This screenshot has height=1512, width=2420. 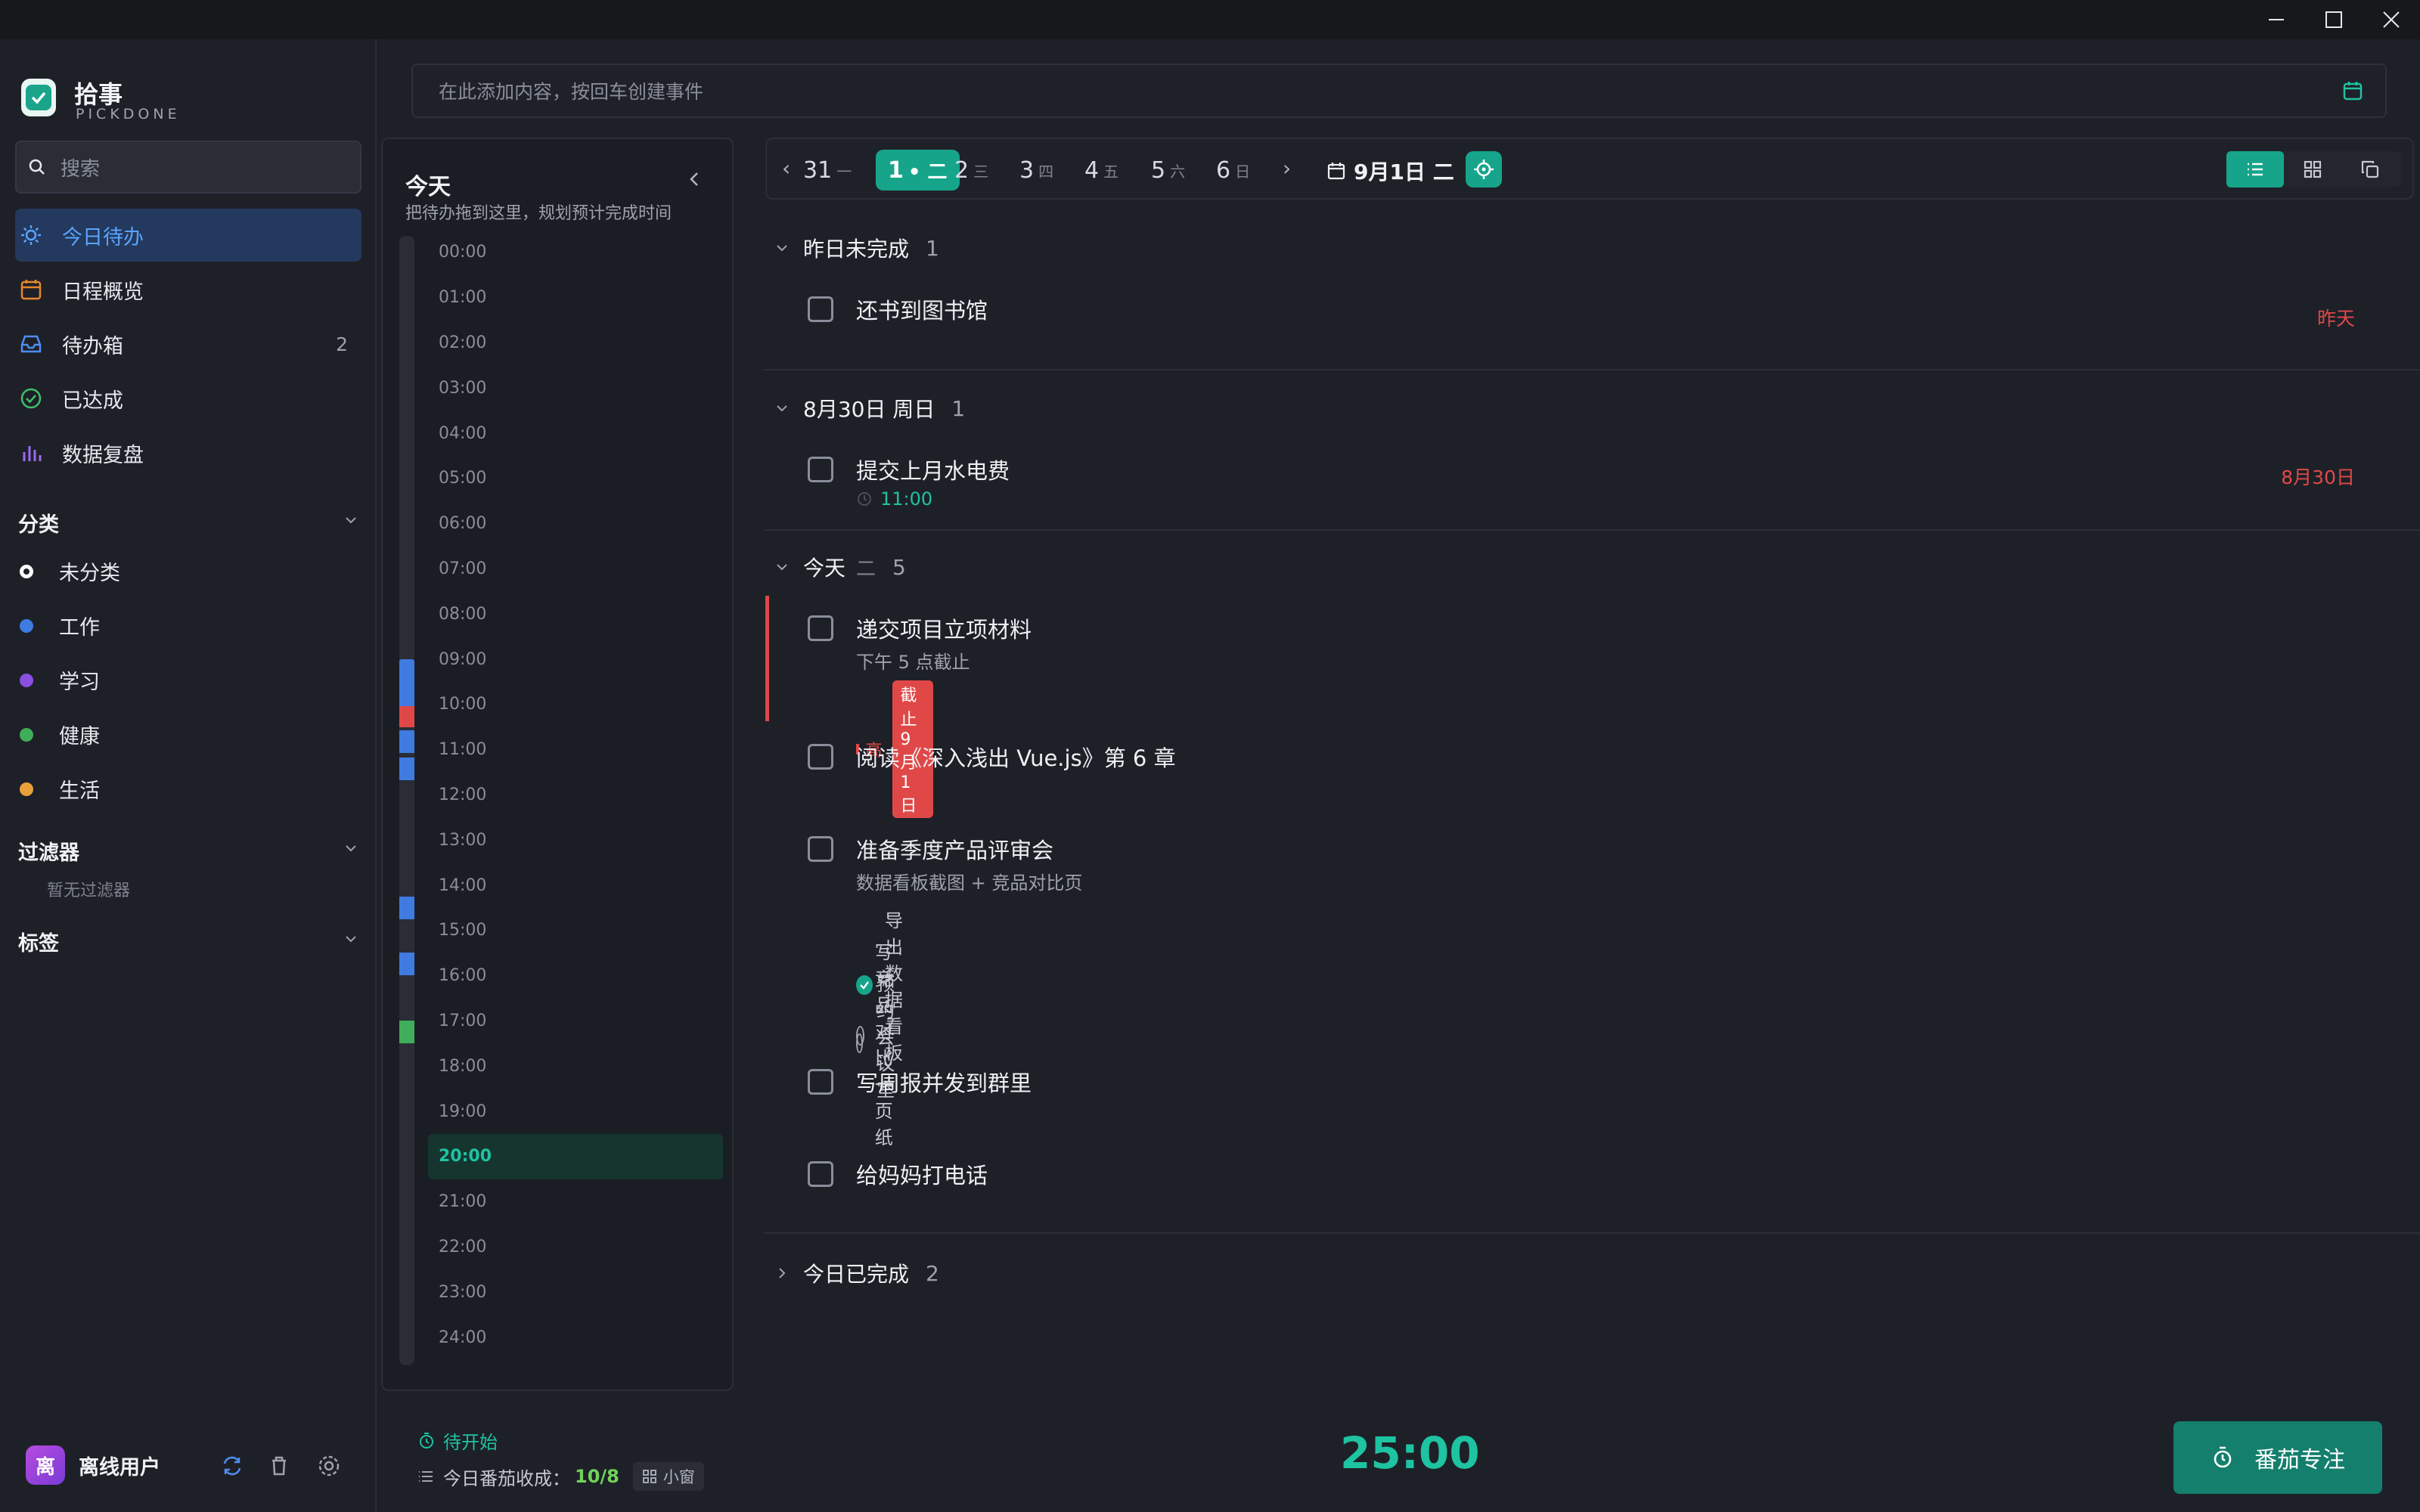 I want to click on timeline-hour: 21:00, so click(x=571, y=1202).